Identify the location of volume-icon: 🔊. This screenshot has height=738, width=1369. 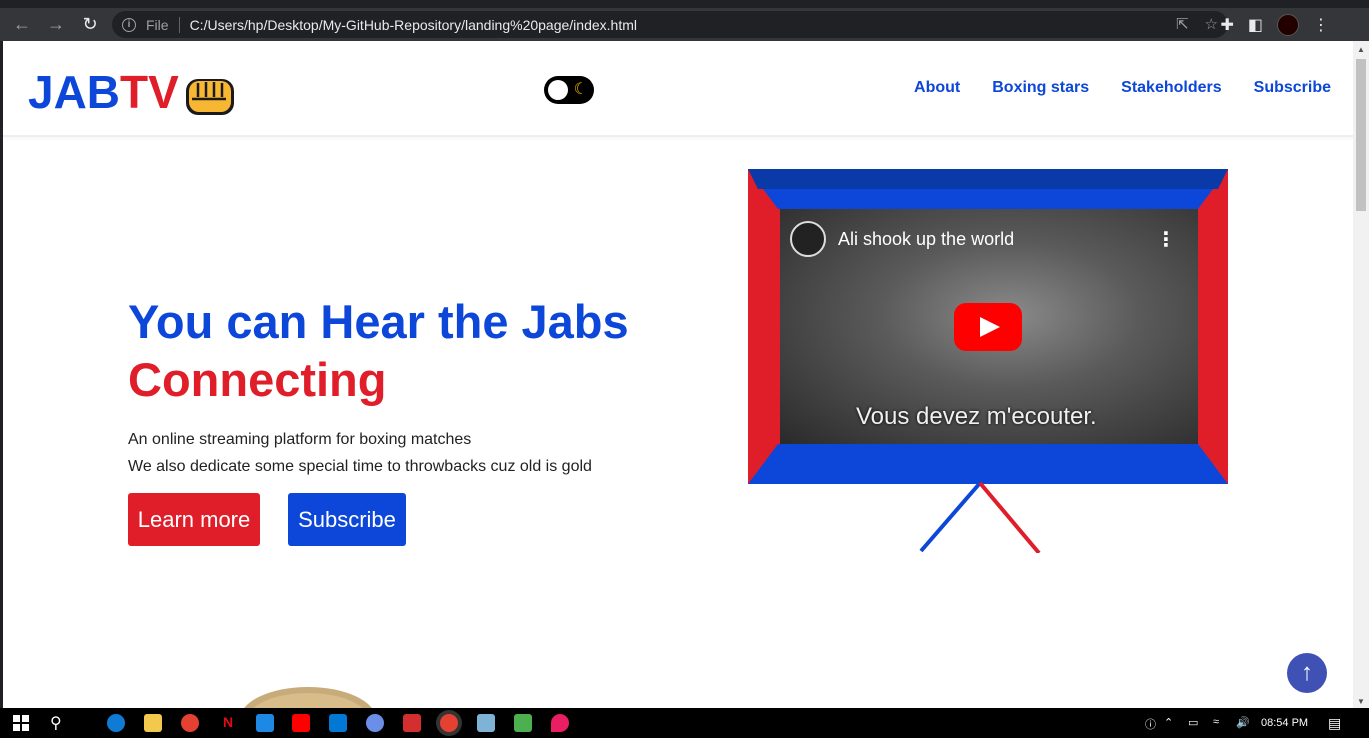
(1243, 722).